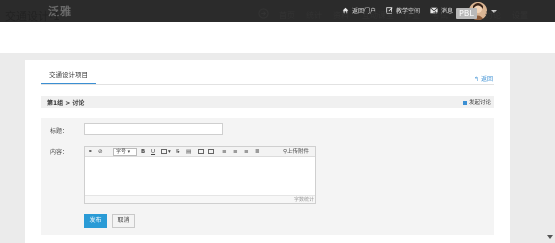 The height and width of the screenshot is (243, 555). I want to click on bold-button: B, so click(143, 152).